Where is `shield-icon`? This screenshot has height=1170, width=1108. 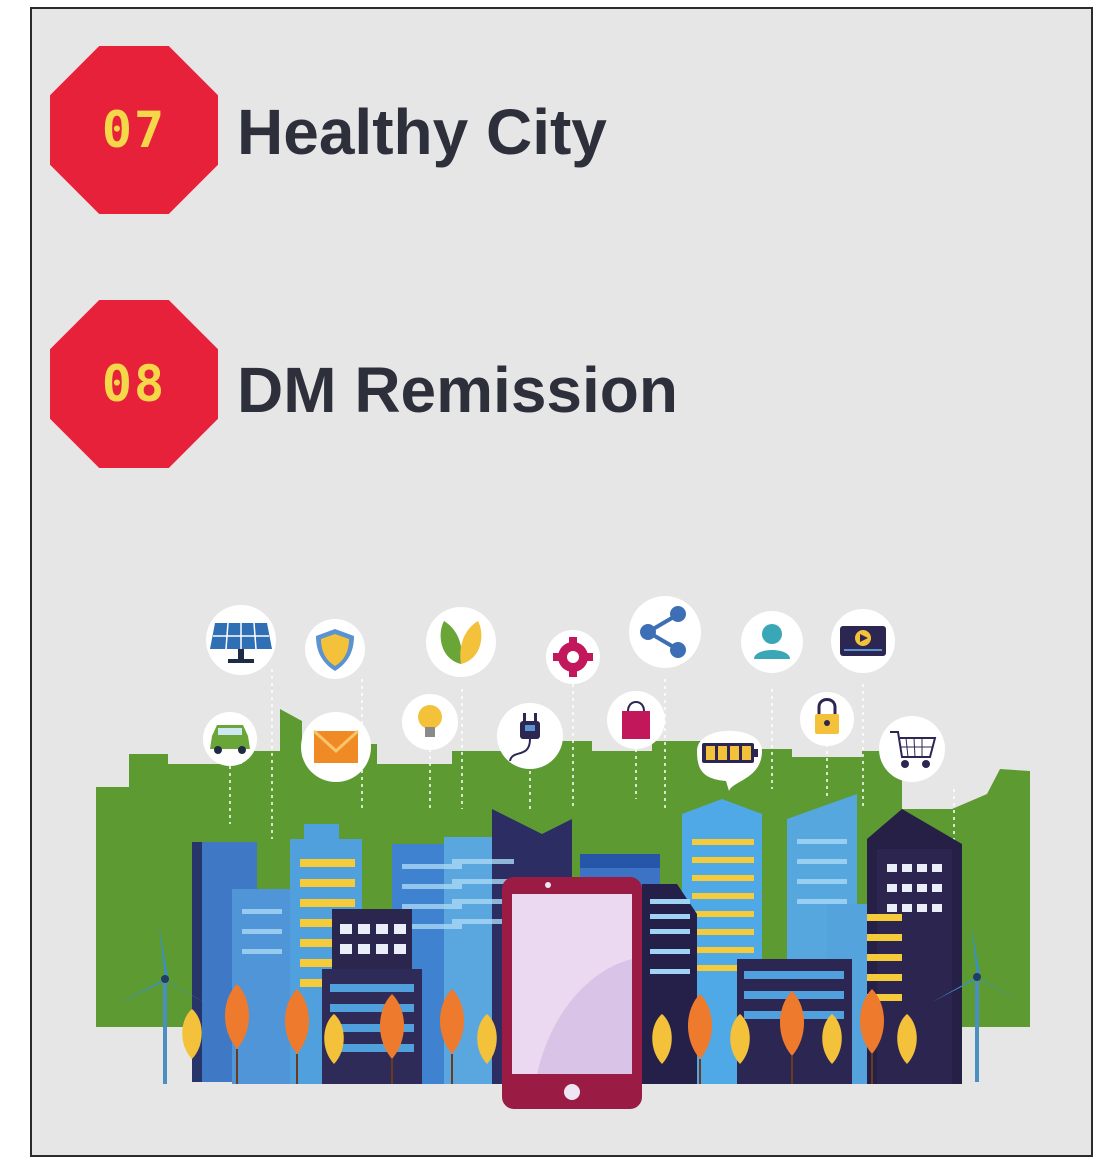 shield-icon is located at coordinates (335, 649).